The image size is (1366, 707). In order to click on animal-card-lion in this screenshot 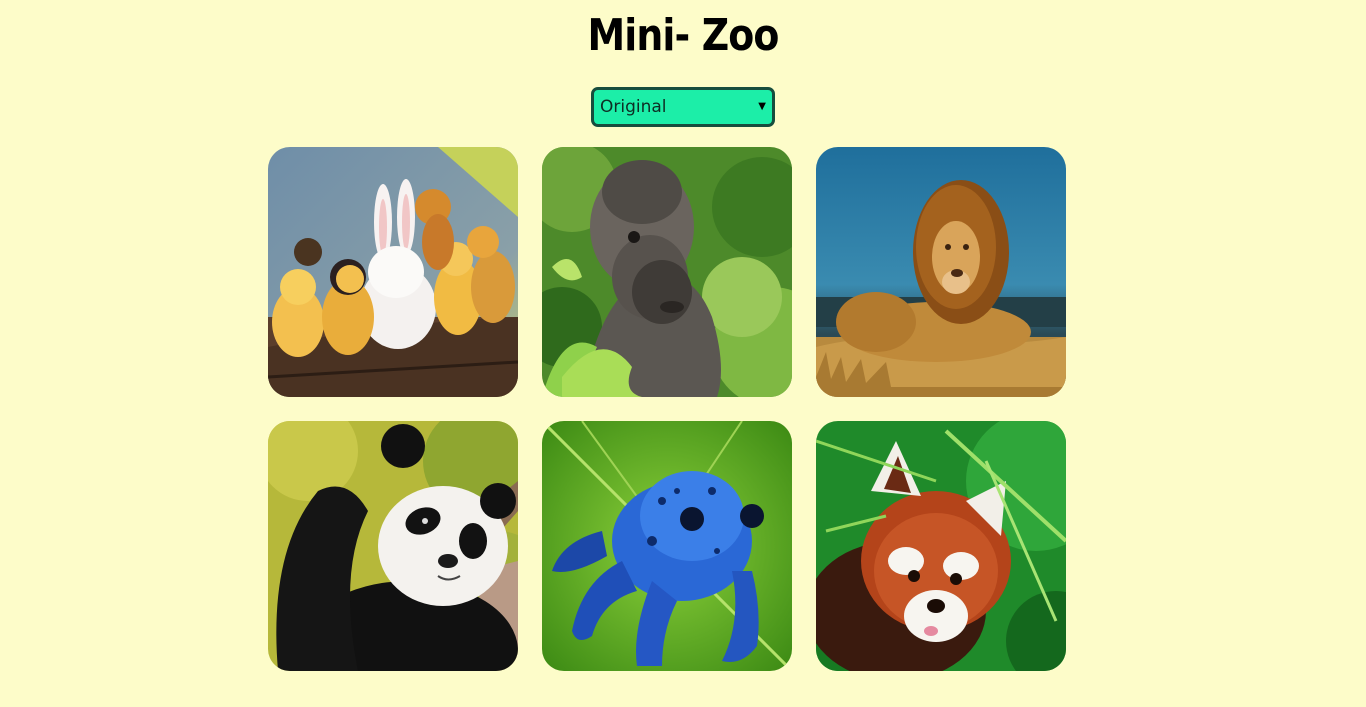, I will do `click(941, 272)`.